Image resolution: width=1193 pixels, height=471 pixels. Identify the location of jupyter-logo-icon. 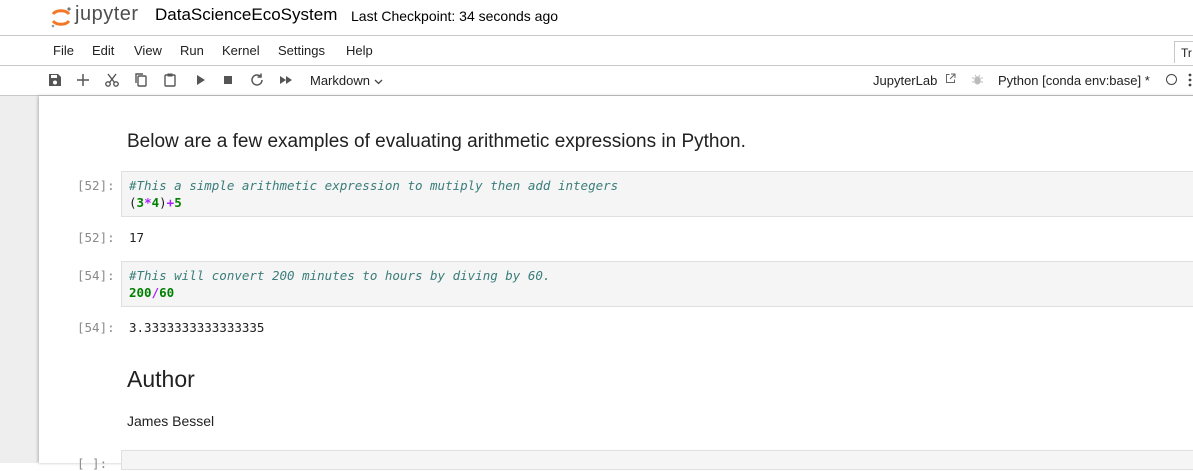
(61, 17).